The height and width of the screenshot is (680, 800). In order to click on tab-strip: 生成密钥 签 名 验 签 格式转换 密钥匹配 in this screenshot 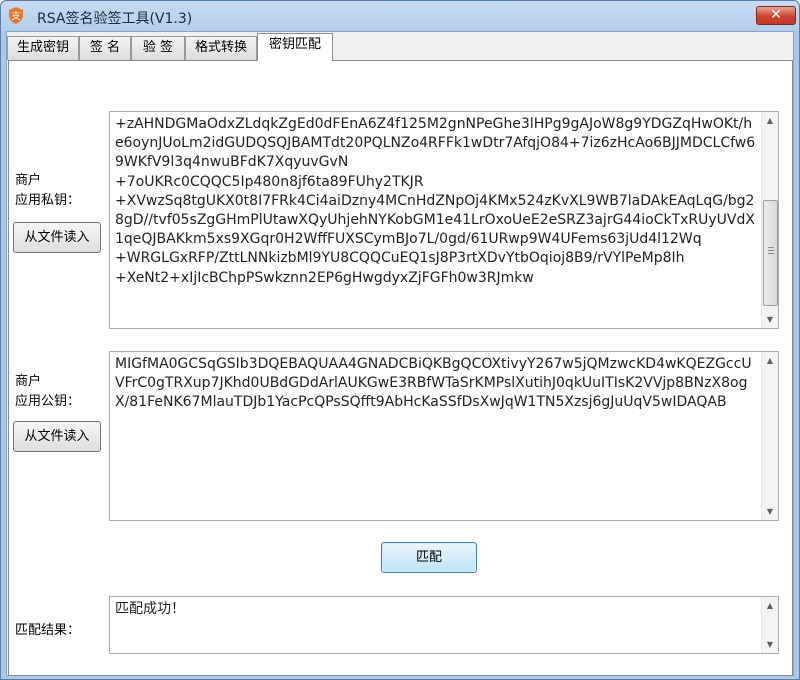, I will do `click(400, 46)`.